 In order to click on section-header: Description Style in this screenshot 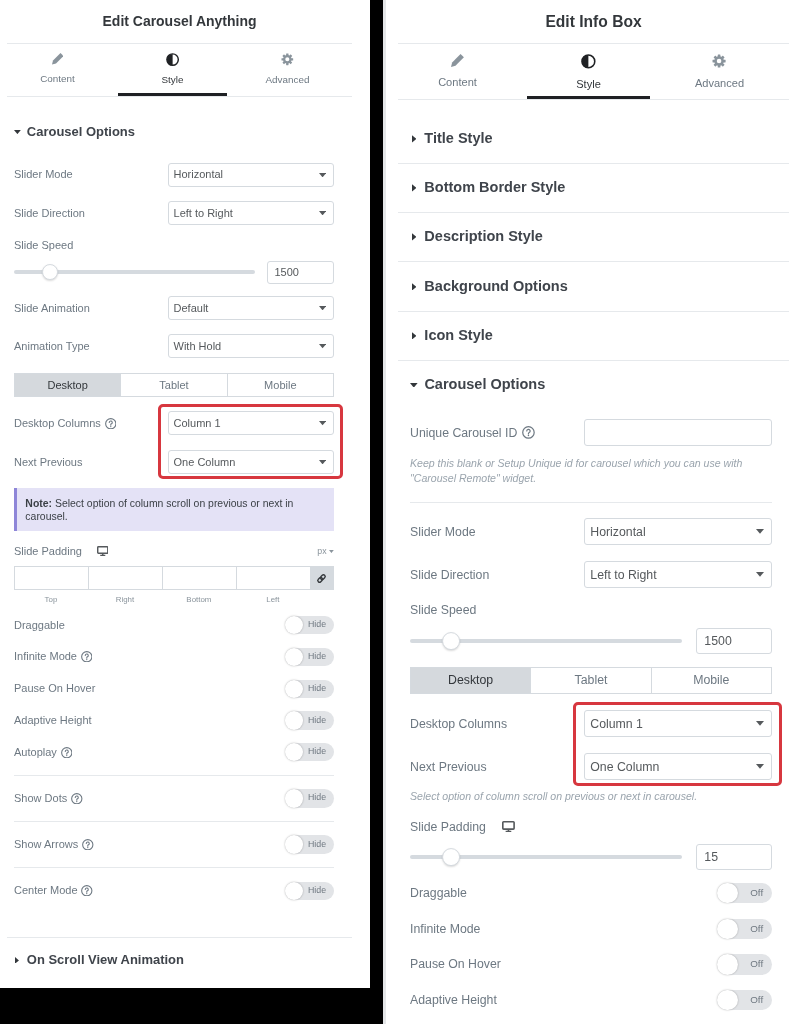, I will do `click(593, 237)`.